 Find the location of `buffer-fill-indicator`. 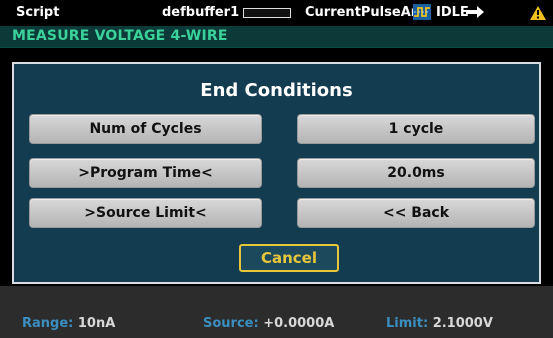

buffer-fill-indicator is located at coordinates (267, 13).